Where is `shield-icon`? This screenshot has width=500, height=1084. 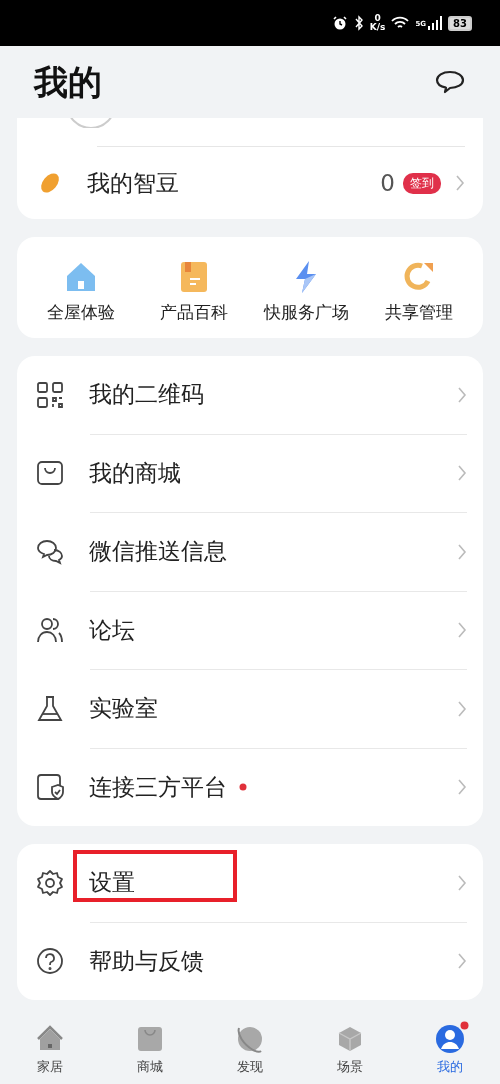
shield-icon is located at coordinates (50, 787).